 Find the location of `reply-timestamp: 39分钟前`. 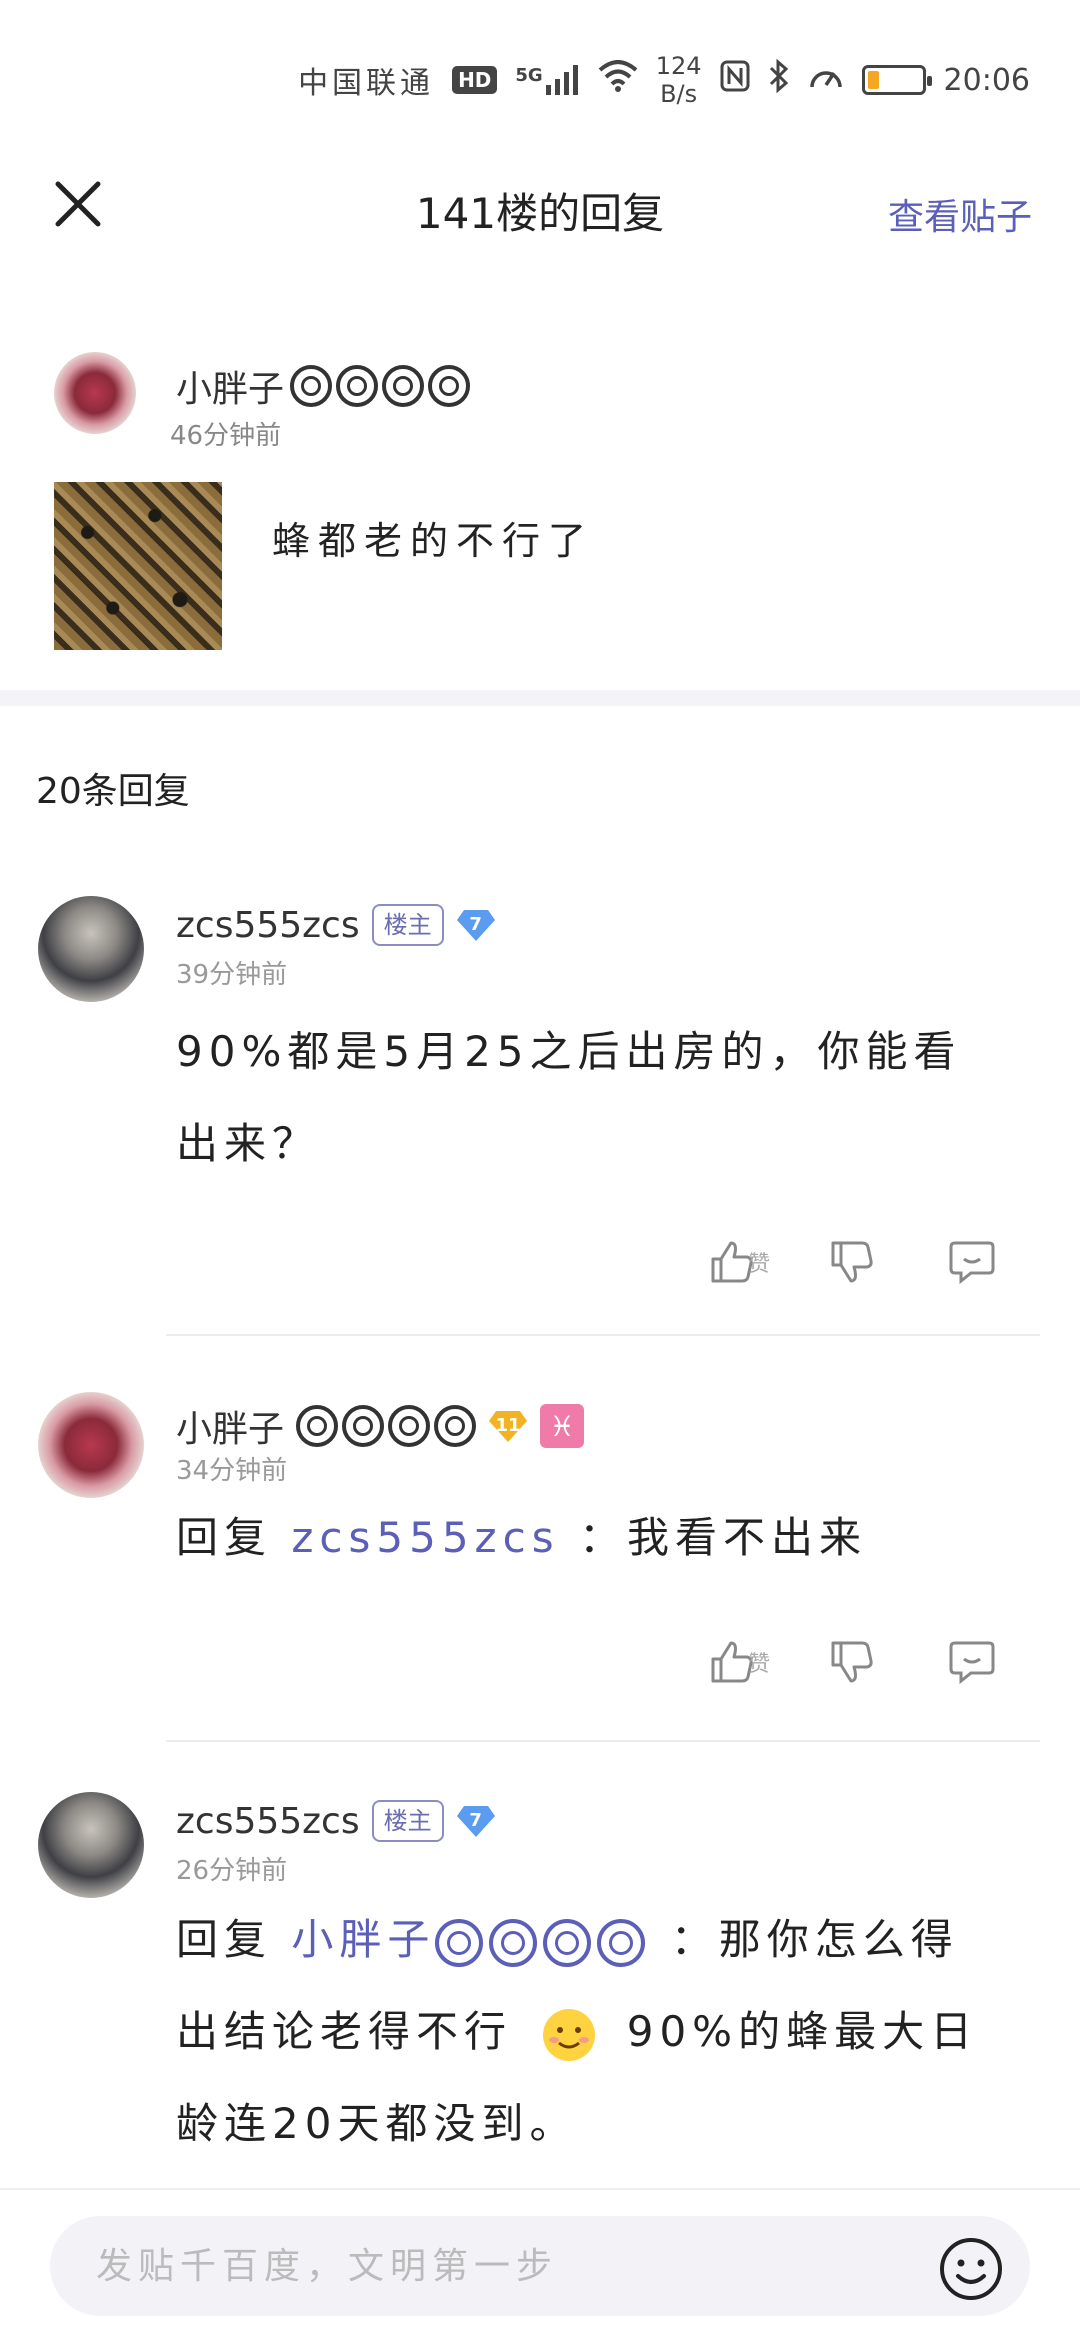

reply-timestamp: 39分钟前 is located at coordinates (232, 975).